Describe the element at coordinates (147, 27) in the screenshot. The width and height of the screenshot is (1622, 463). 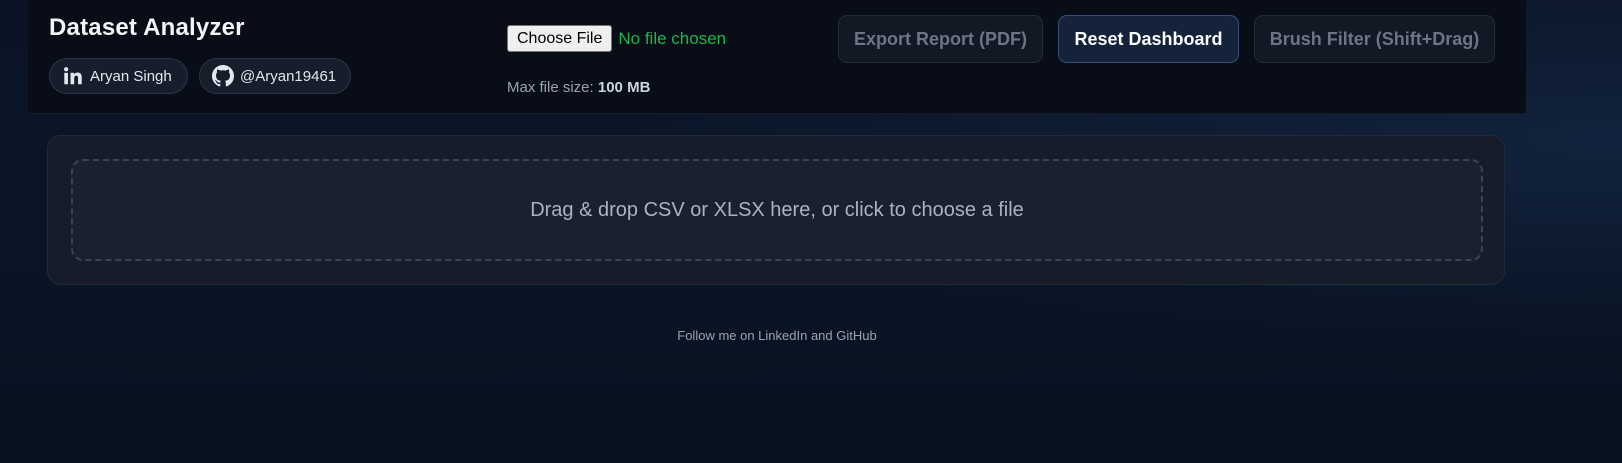
I see `app-title: Dataset Analyzer` at that location.